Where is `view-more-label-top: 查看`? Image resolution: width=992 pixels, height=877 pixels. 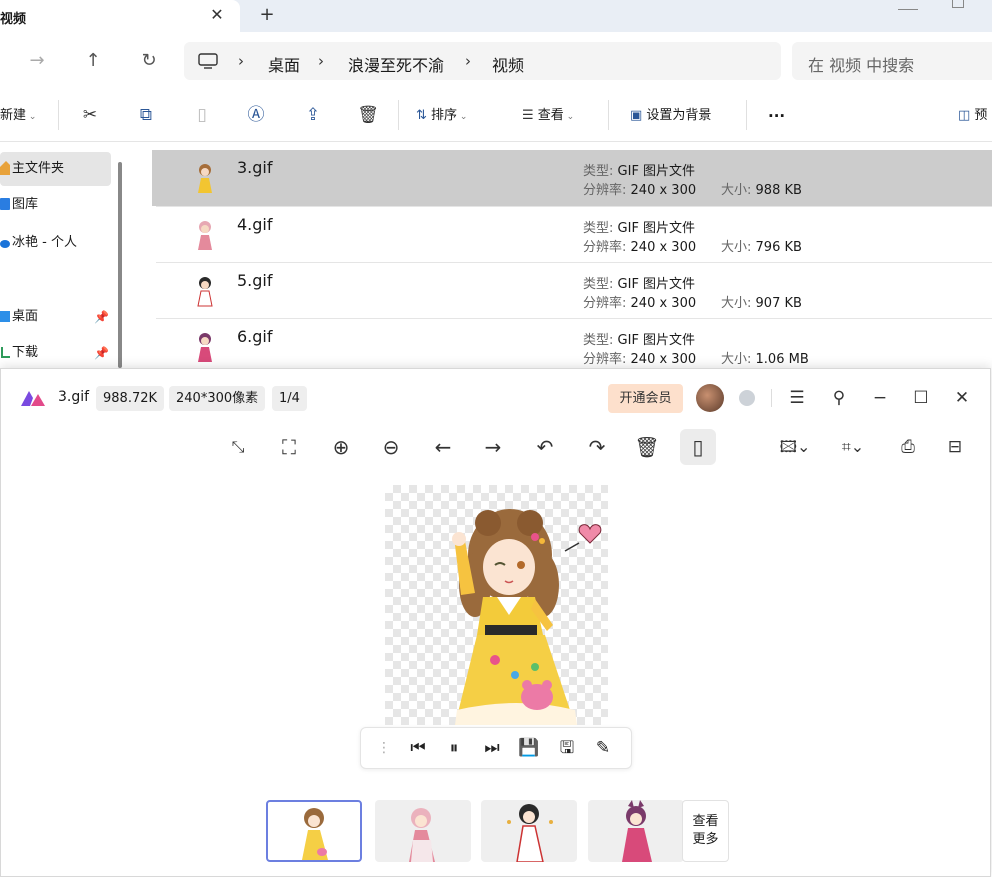
view-more-label-top: 查看 is located at coordinates (705, 821).